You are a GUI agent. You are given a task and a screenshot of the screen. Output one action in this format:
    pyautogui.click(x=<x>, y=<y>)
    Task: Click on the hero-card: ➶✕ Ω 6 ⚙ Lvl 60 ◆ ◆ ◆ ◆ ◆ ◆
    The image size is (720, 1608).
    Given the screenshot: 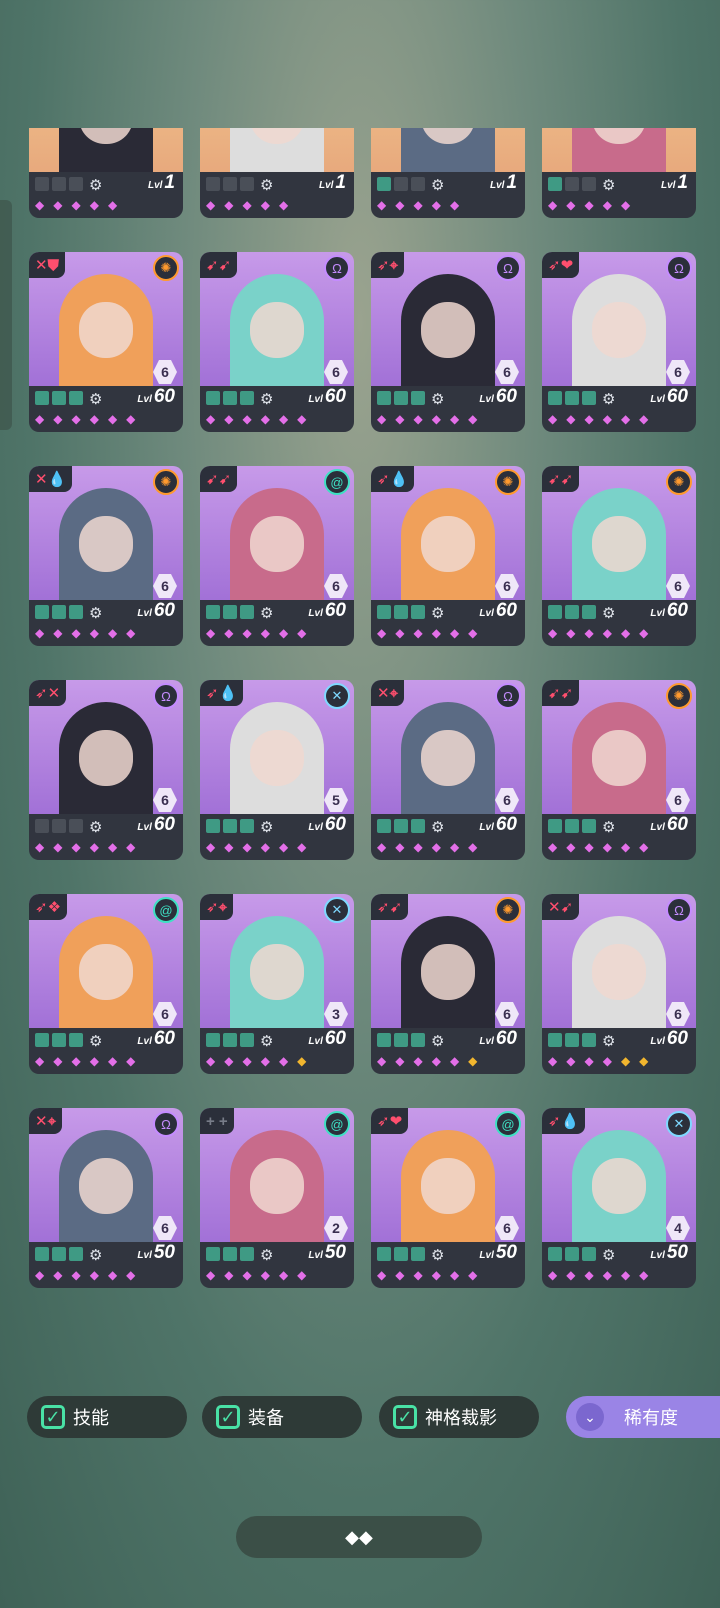 What is the action you would take?
    pyautogui.click(x=106, y=770)
    